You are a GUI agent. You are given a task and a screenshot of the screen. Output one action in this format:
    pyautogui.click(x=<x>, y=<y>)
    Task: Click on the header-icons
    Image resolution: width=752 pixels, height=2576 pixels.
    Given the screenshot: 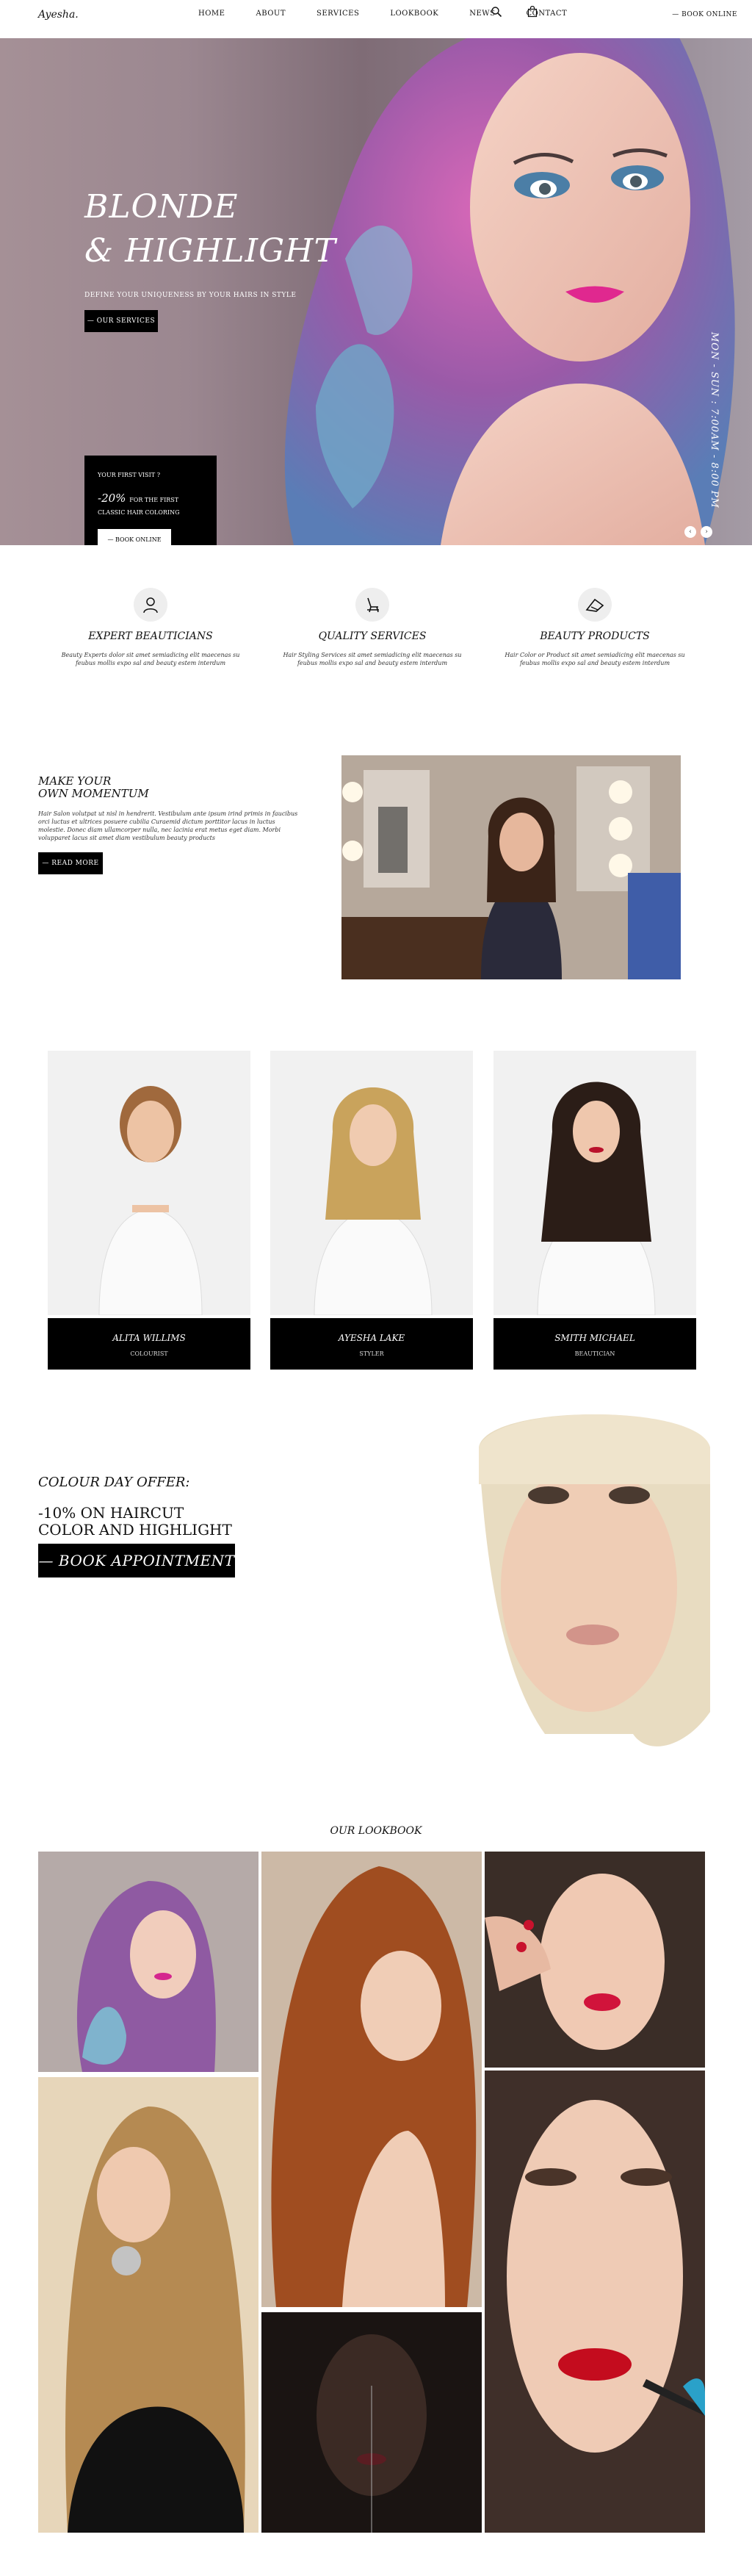 What is the action you would take?
    pyautogui.click(x=514, y=12)
    